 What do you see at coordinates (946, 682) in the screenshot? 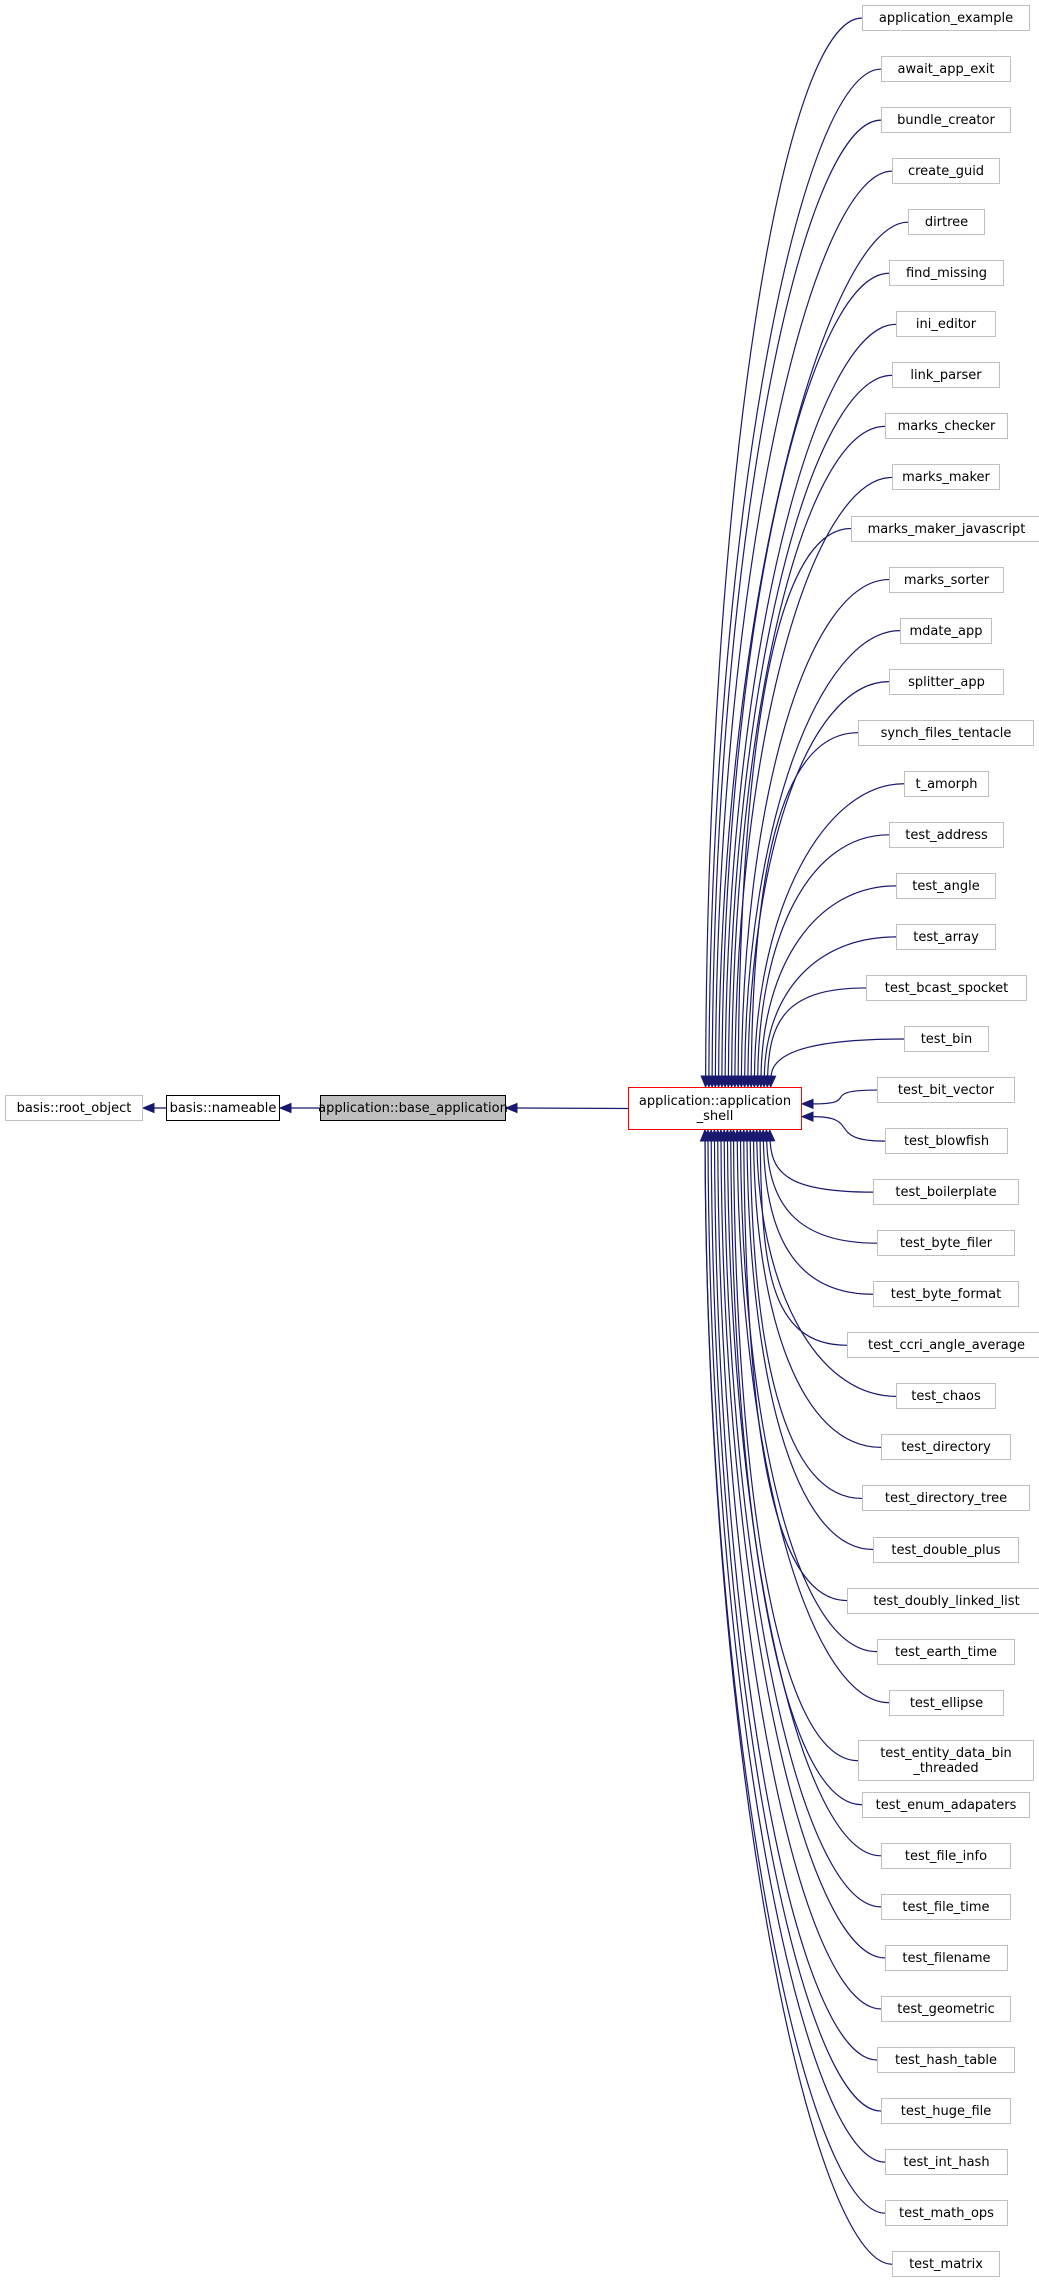
I see `node-splitter-app: splitter_app` at bounding box center [946, 682].